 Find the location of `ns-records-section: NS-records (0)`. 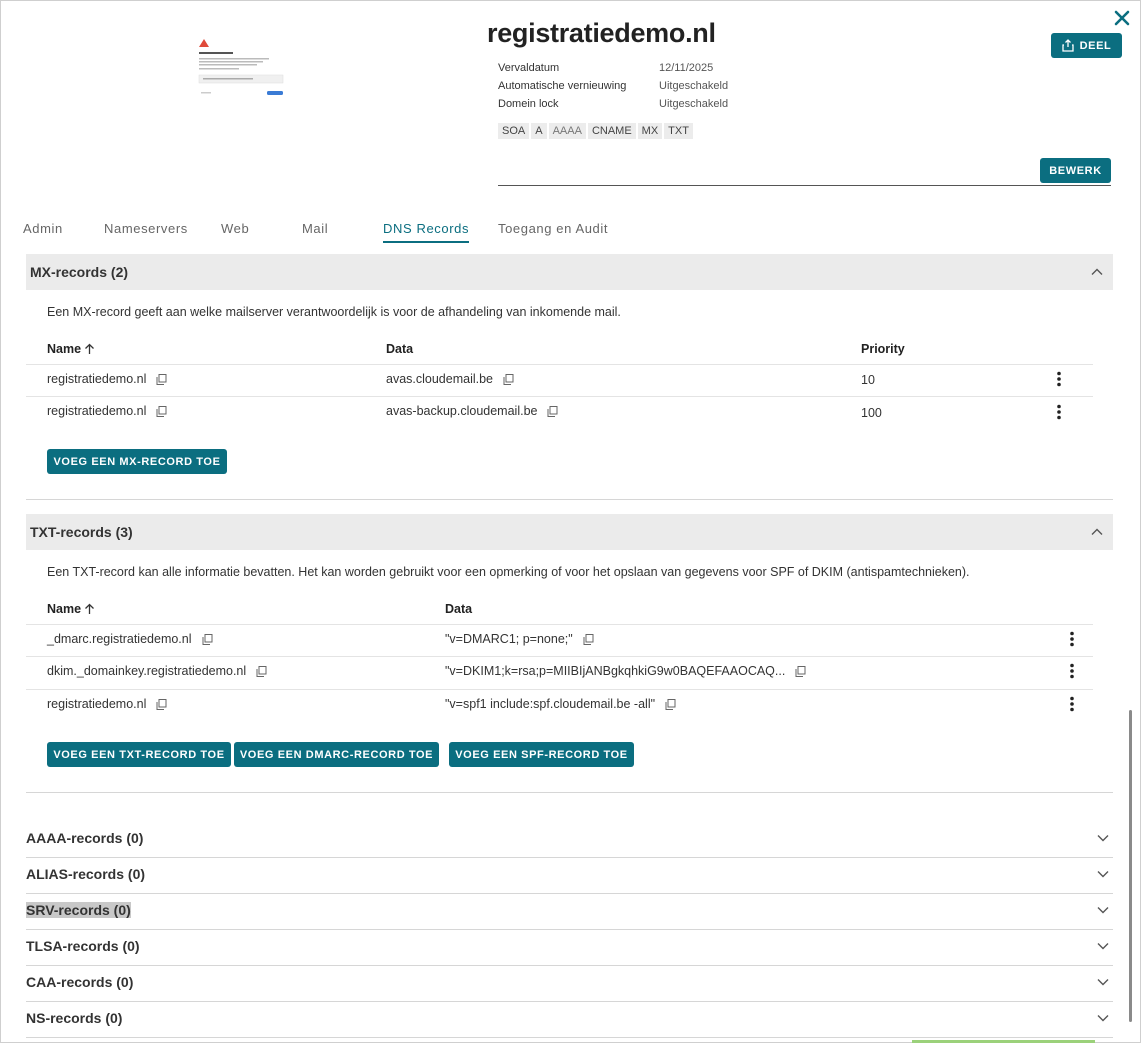

ns-records-section: NS-records (0) is located at coordinates (569, 1020).